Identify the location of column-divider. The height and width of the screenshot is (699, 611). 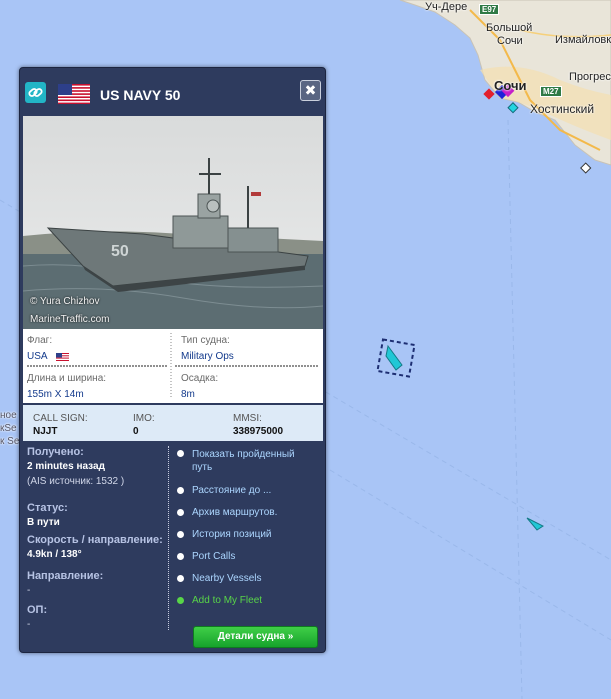
(168, 538).